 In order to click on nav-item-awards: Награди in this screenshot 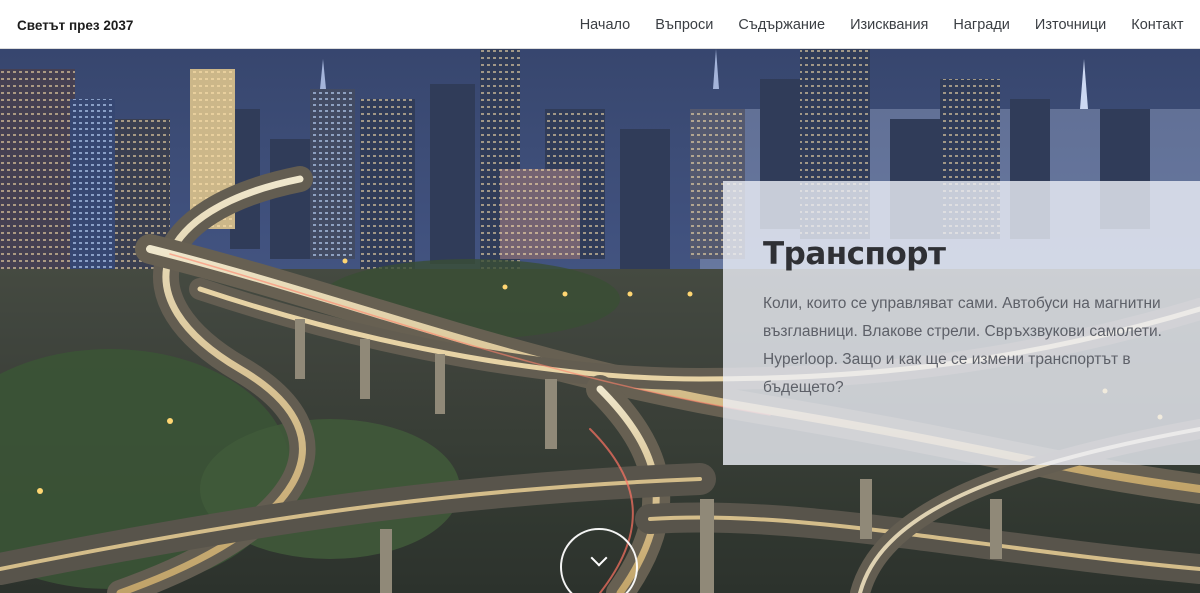, I will do `click(982, 25)`.